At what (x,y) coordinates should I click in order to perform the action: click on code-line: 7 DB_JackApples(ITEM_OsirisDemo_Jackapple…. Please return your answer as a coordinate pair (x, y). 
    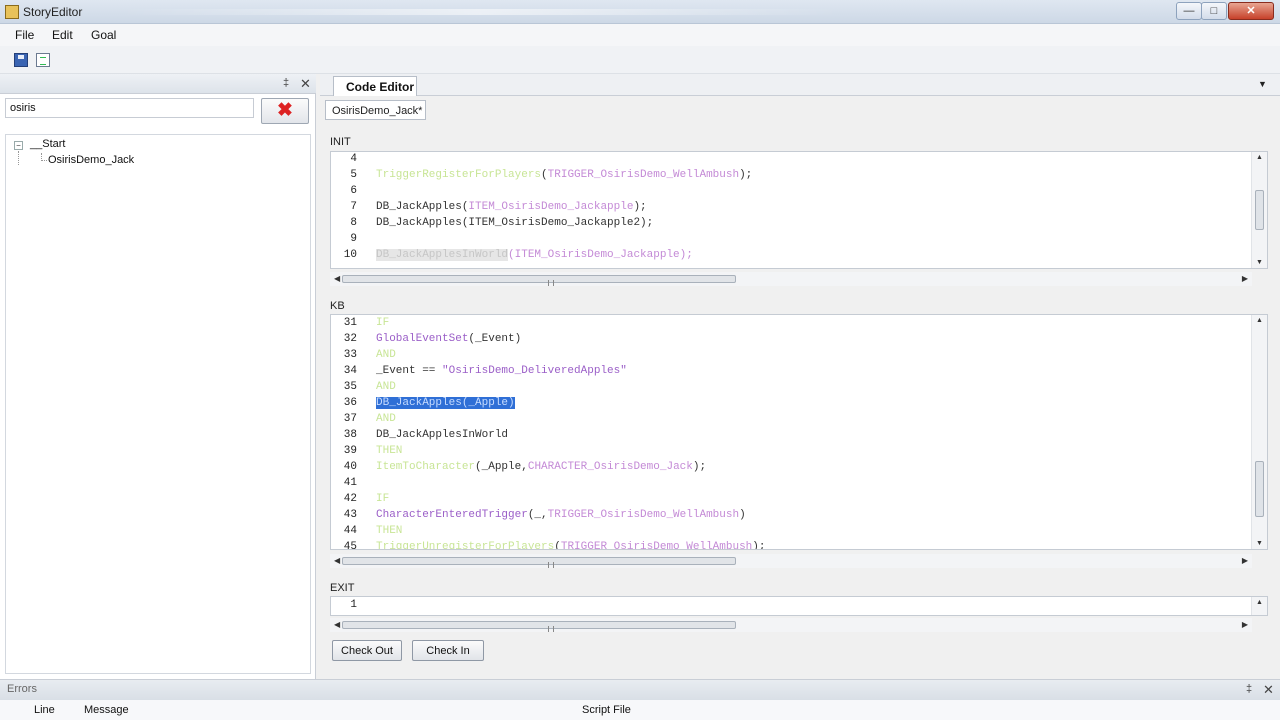
    Looking at the image, I should click on (781, 209).